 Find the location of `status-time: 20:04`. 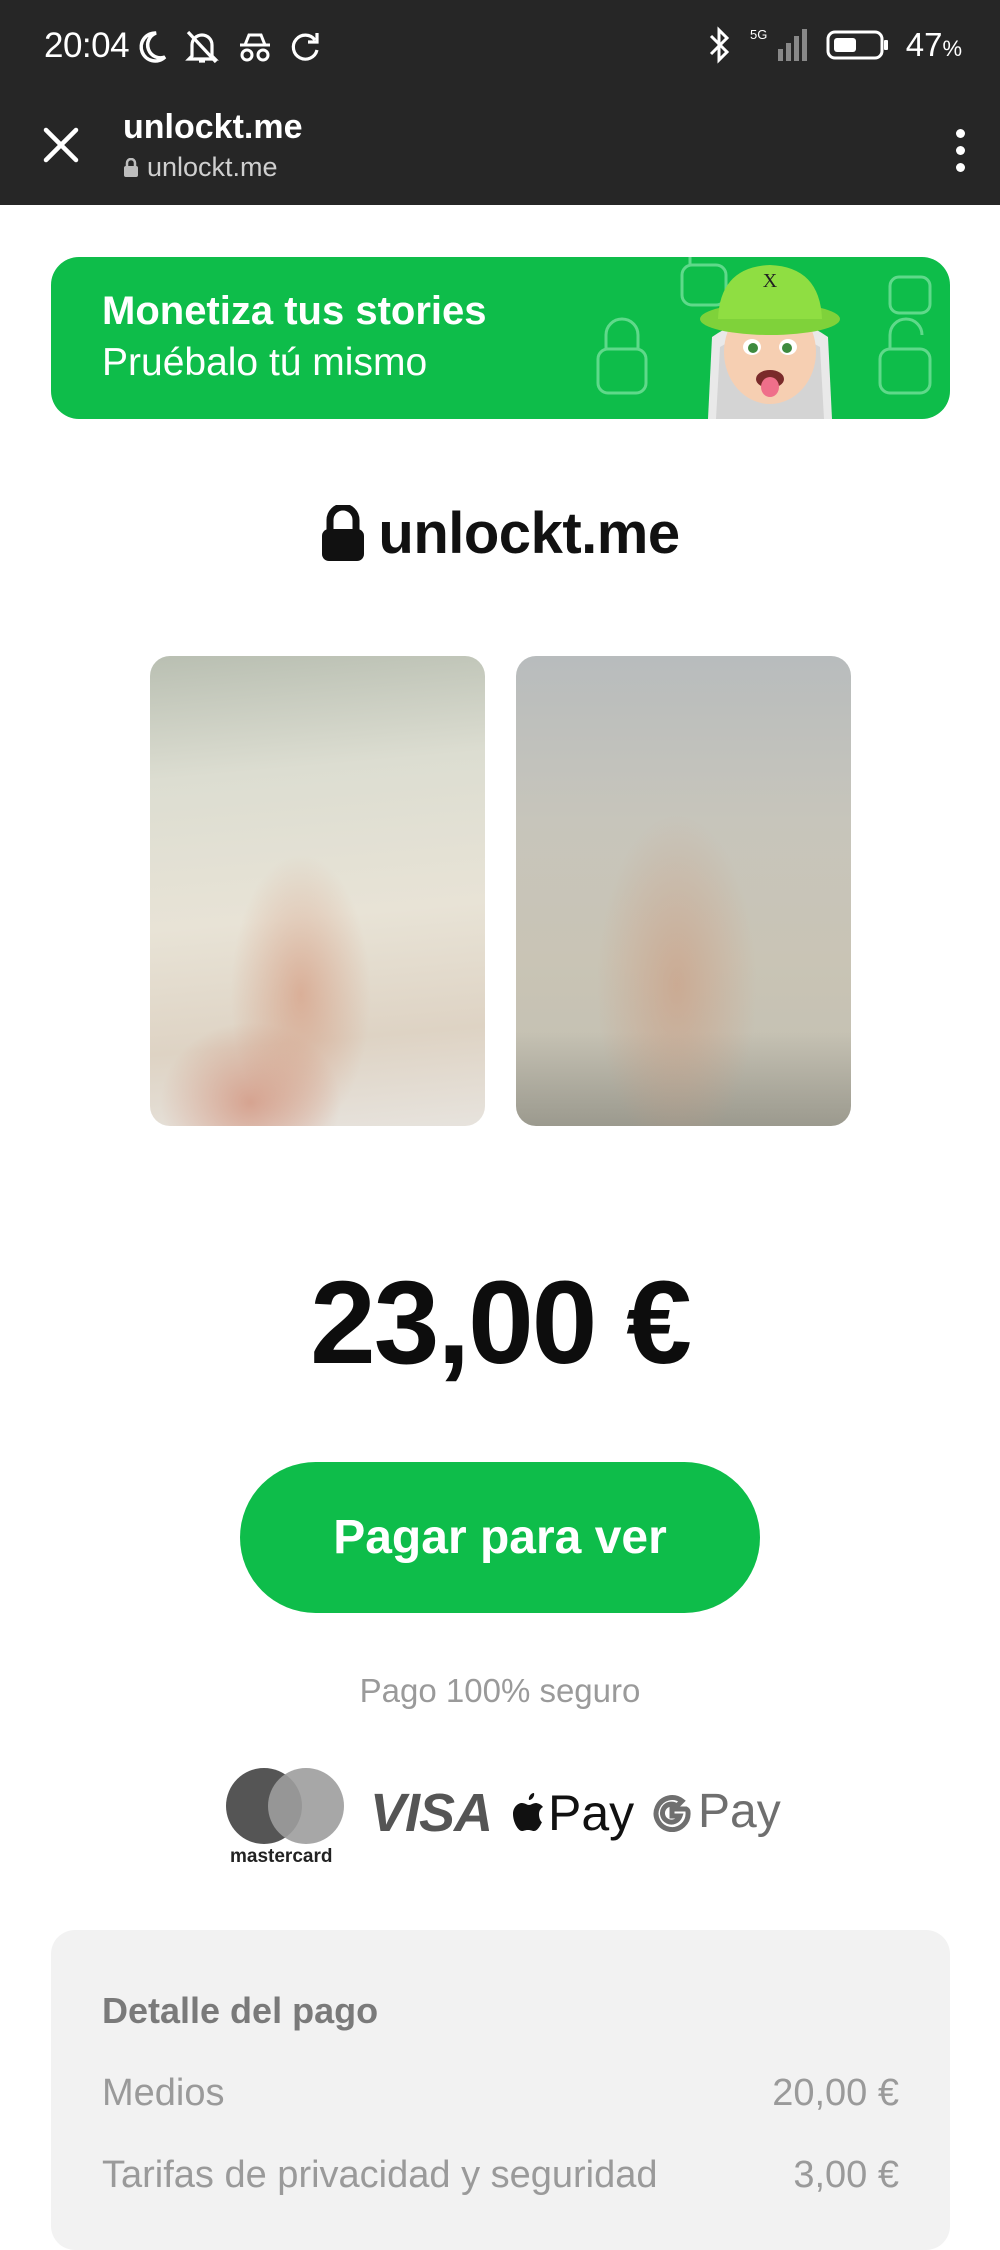

status-time: 20:04 is located at coordinates (87, 45).